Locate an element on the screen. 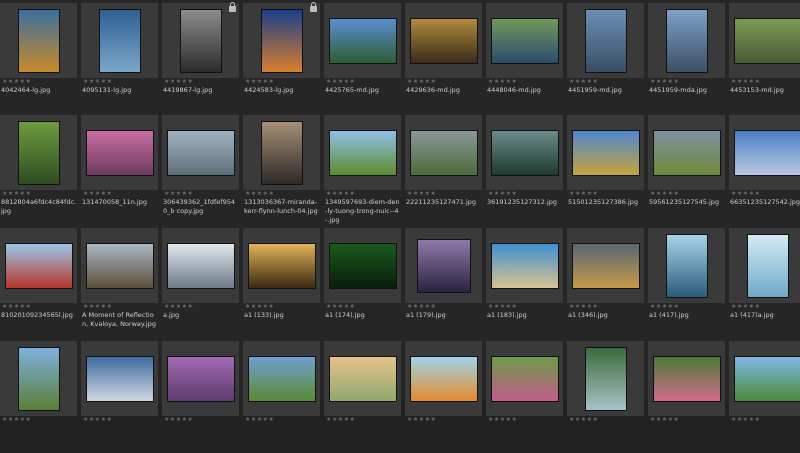  thumbnail-cell: ★★★★★131470058_11n.jpg is located at coordinates (119, 171).